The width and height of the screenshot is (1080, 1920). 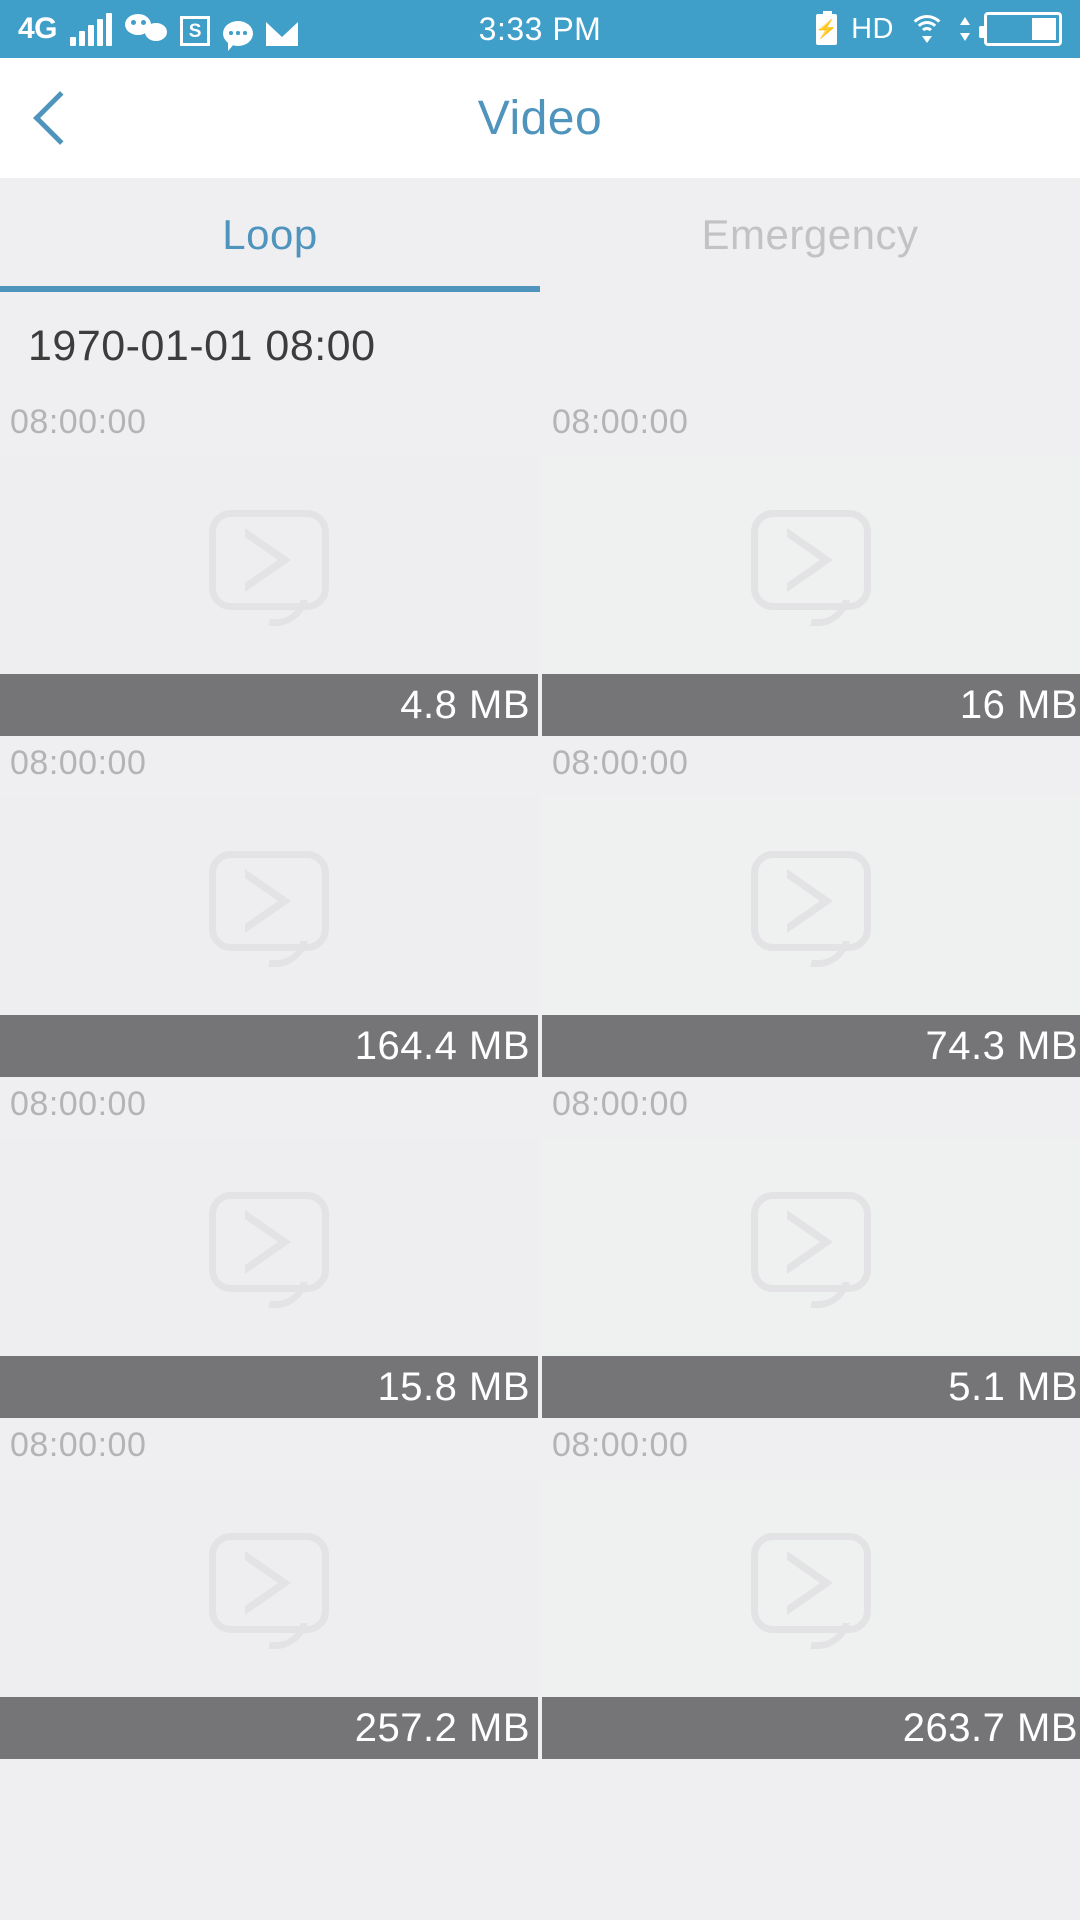 I want to click on data-transfer-icon, so click(x=965, y=29).